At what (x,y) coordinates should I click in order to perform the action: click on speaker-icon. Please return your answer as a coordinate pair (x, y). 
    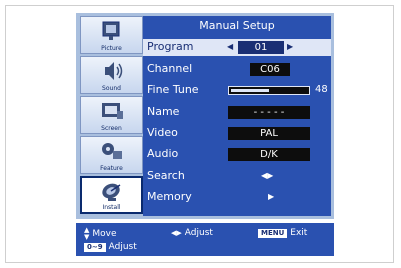
    Looking at the image, I should click on (114, 71).